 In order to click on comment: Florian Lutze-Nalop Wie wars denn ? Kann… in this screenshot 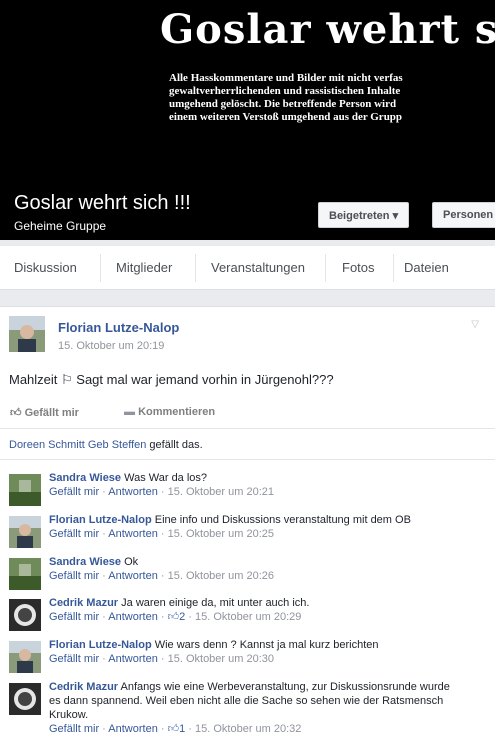, I will do `click(249, 655)`.